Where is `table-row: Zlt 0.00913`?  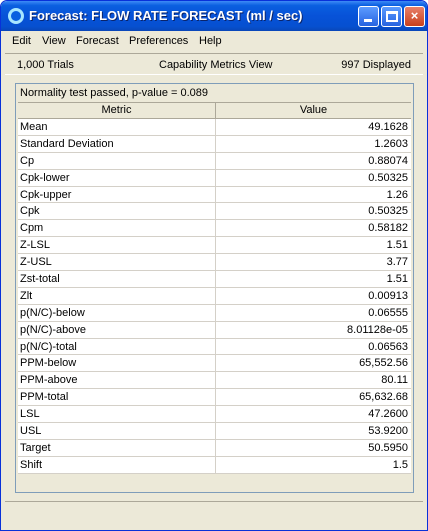
table-row: Zlt 0.00913 is located at coordinates (214, 296).